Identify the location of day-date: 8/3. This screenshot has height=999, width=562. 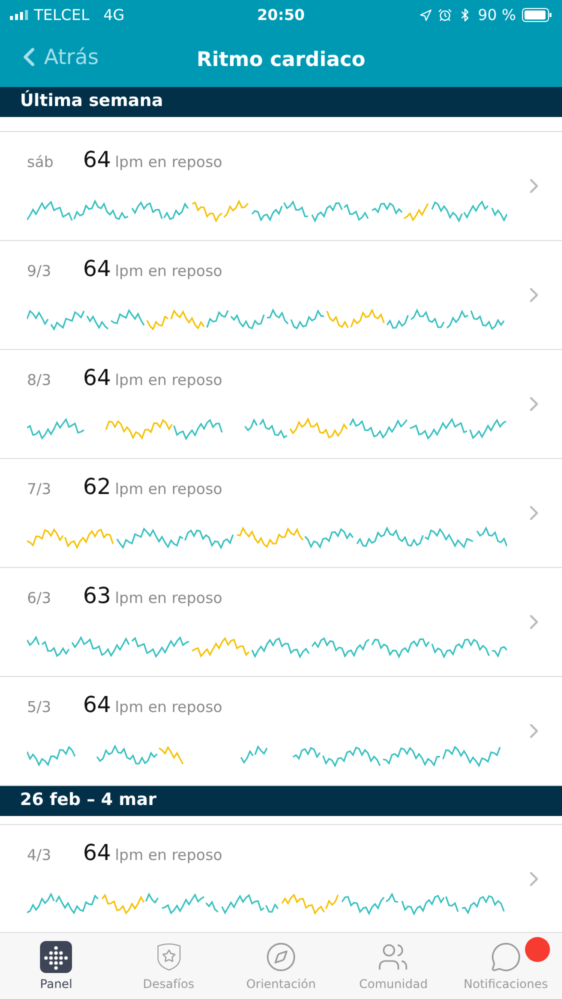
(39, 380).